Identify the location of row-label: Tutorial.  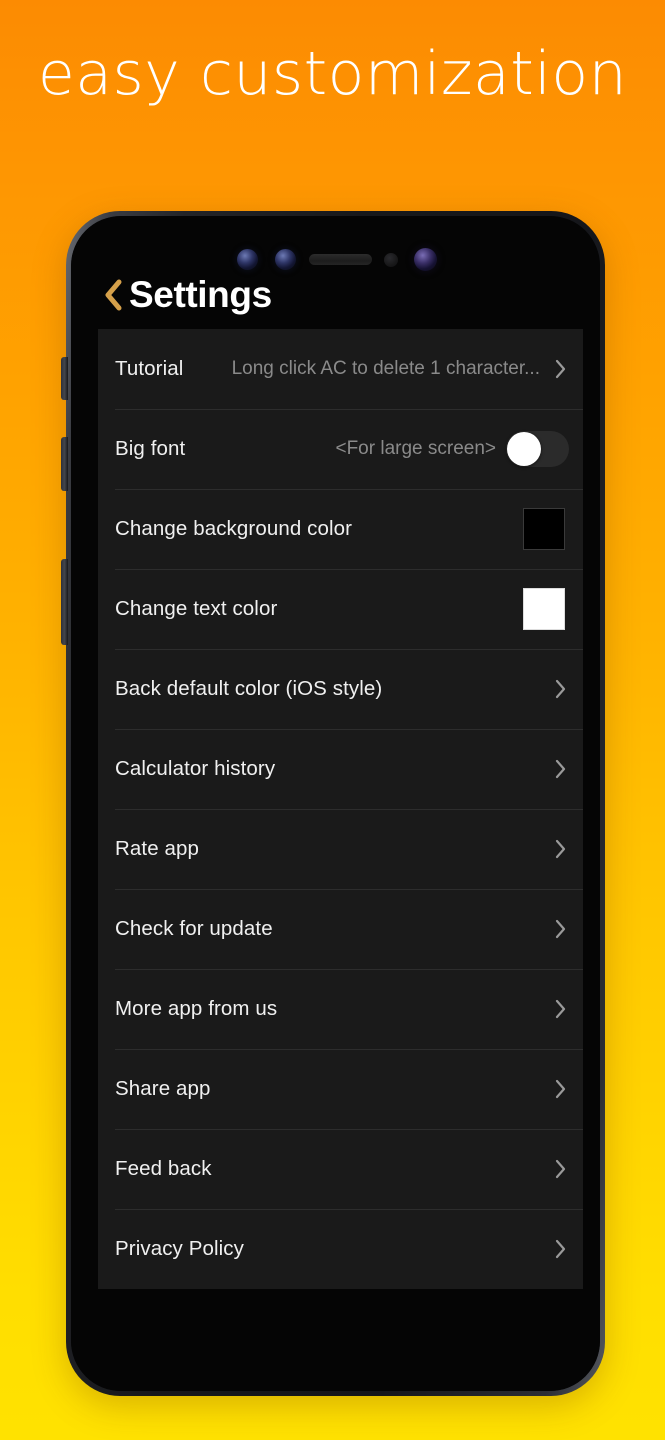
(149, 368).